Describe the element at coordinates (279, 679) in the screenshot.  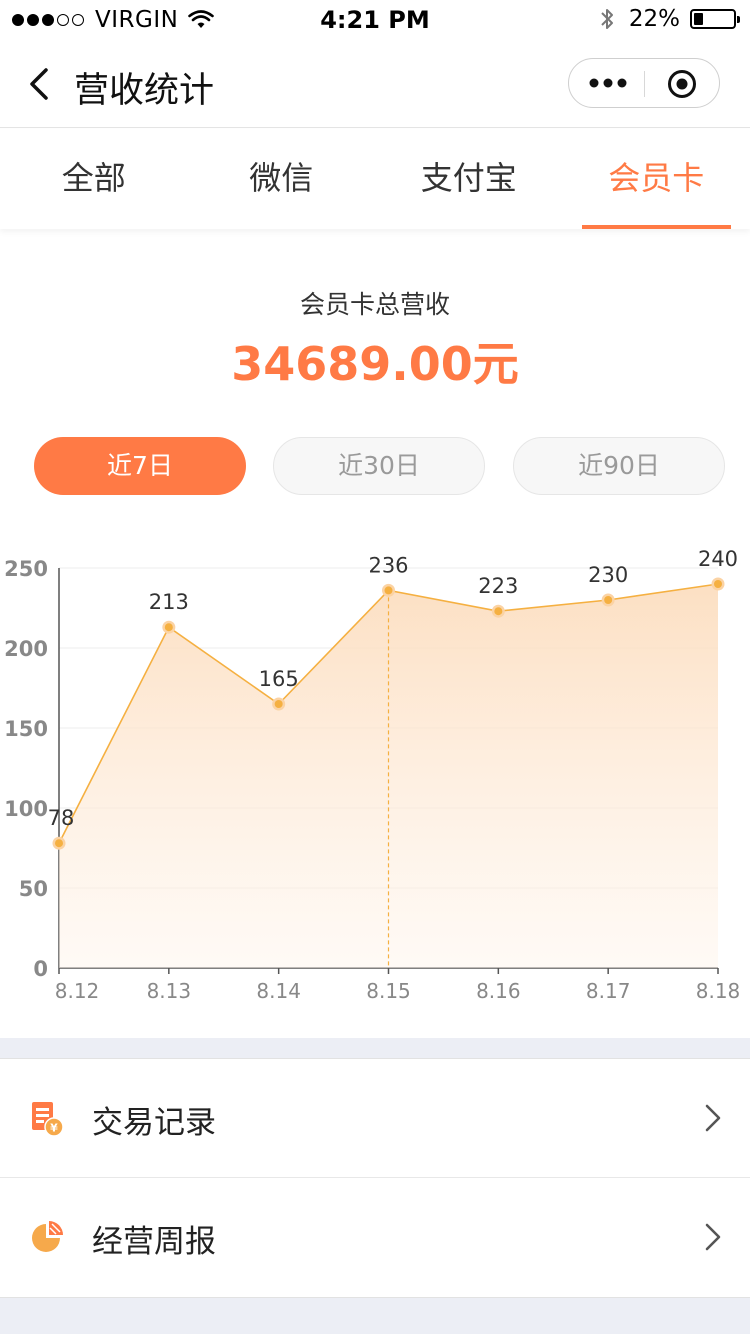
I see `data-label: 165` at that location.